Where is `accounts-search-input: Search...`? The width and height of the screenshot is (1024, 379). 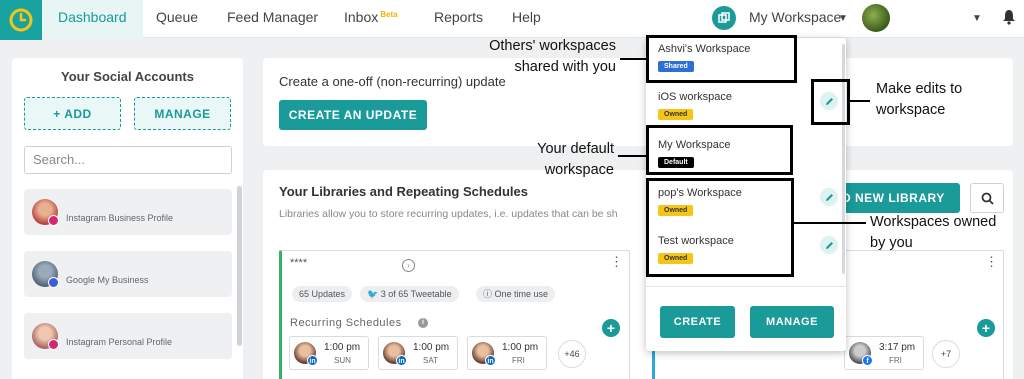 accounts-search-input: Search... is located at coordinates (128, 160).